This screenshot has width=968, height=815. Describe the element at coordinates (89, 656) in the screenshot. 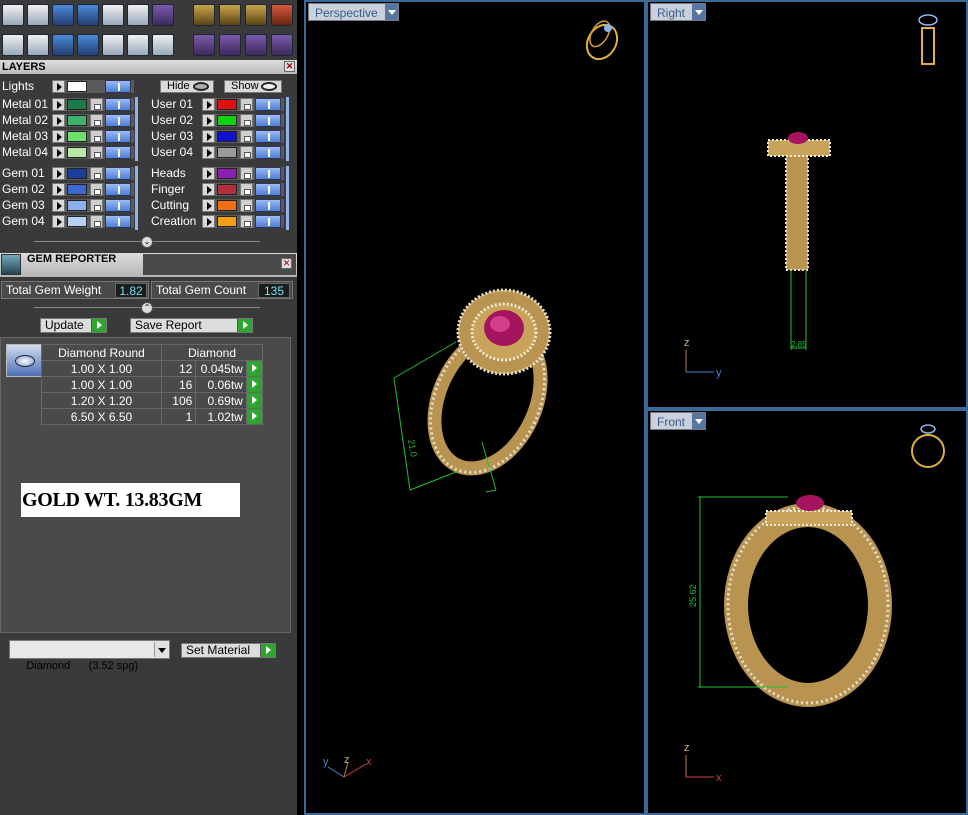

I see `material-select: Diamond (3.52 spg)` at that location.